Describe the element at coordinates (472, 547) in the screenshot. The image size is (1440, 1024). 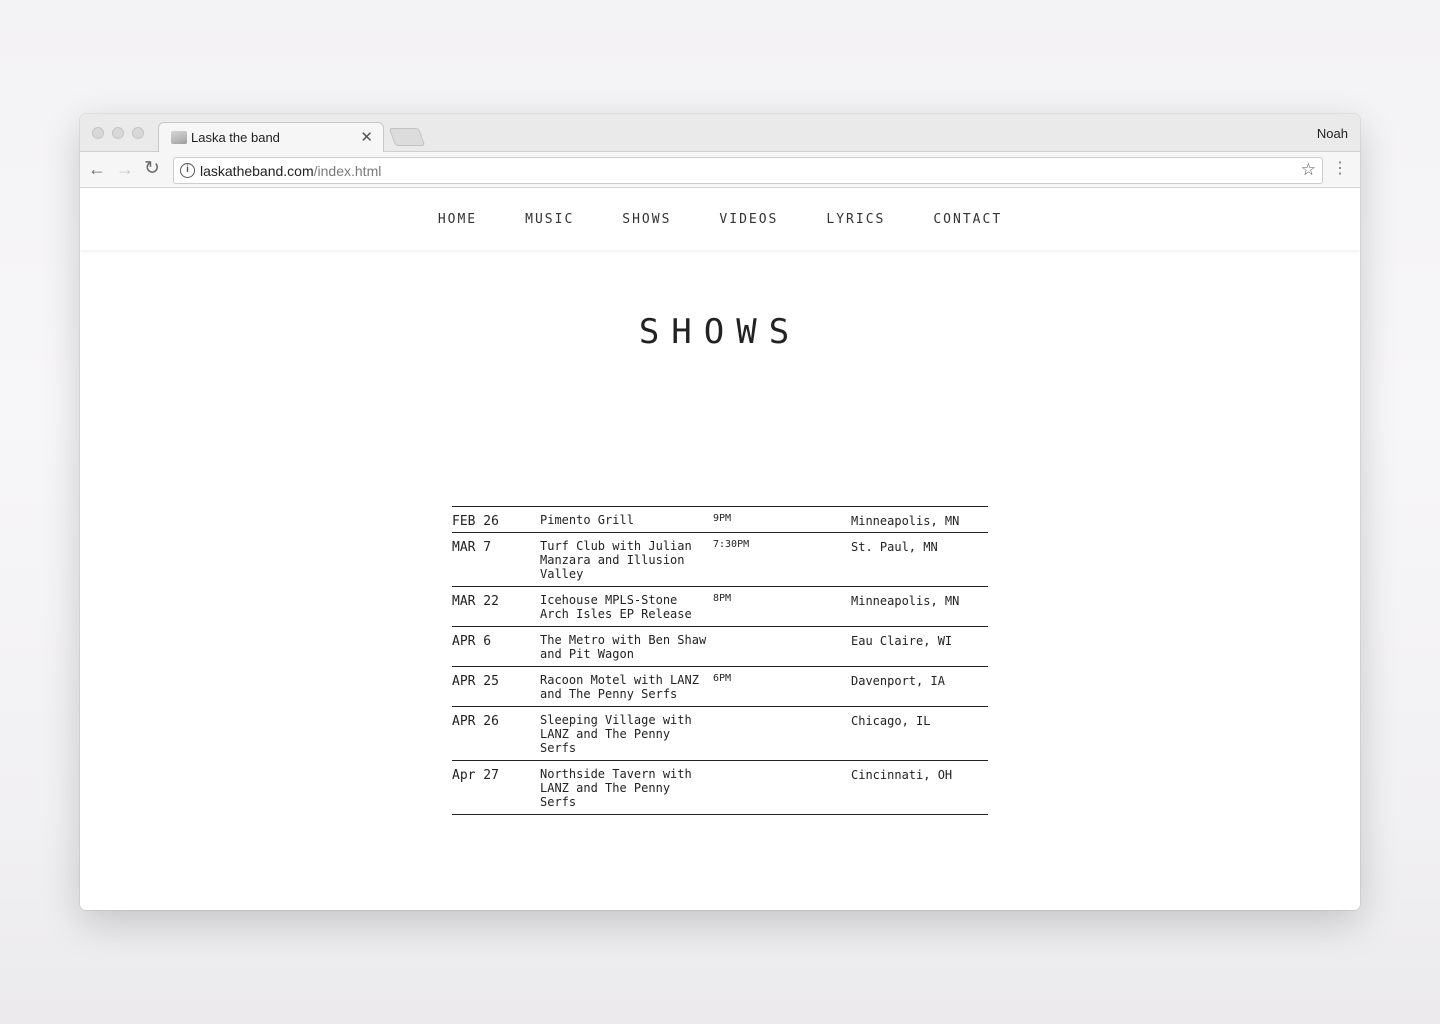
I see `show-date: MAR 7` at that location.